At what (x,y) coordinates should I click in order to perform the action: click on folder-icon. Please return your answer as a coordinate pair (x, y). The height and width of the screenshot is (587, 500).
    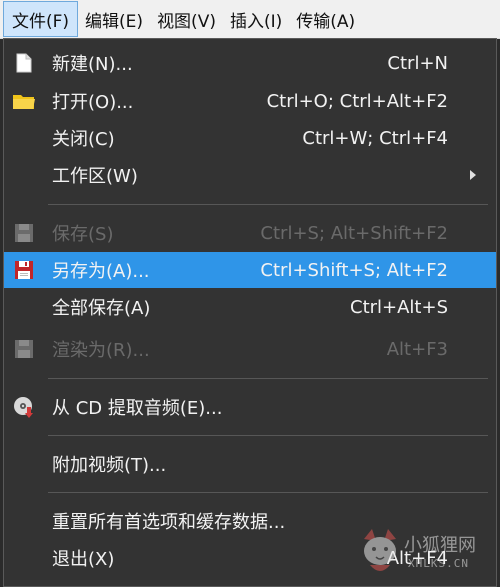
    Looking at the image, I should click on (24, 101).